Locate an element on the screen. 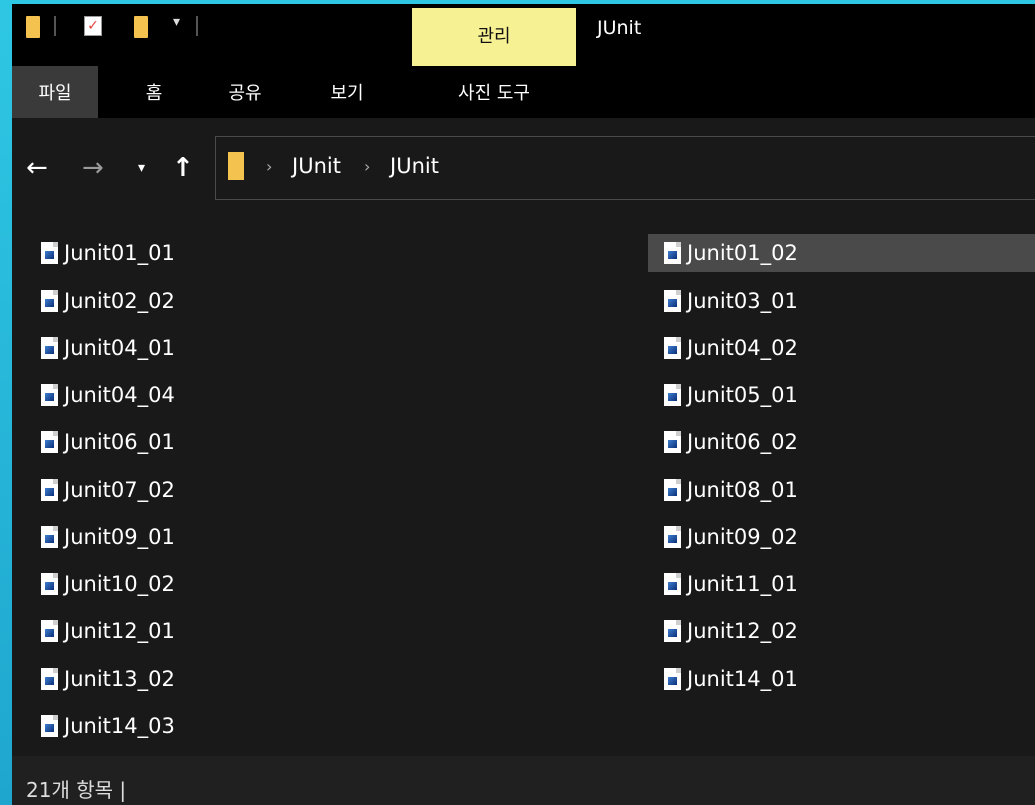 Image resolution: width=1035 pixels, height=805 pixels. file-name: Junit11_01 is located at coordinates (742, 584).